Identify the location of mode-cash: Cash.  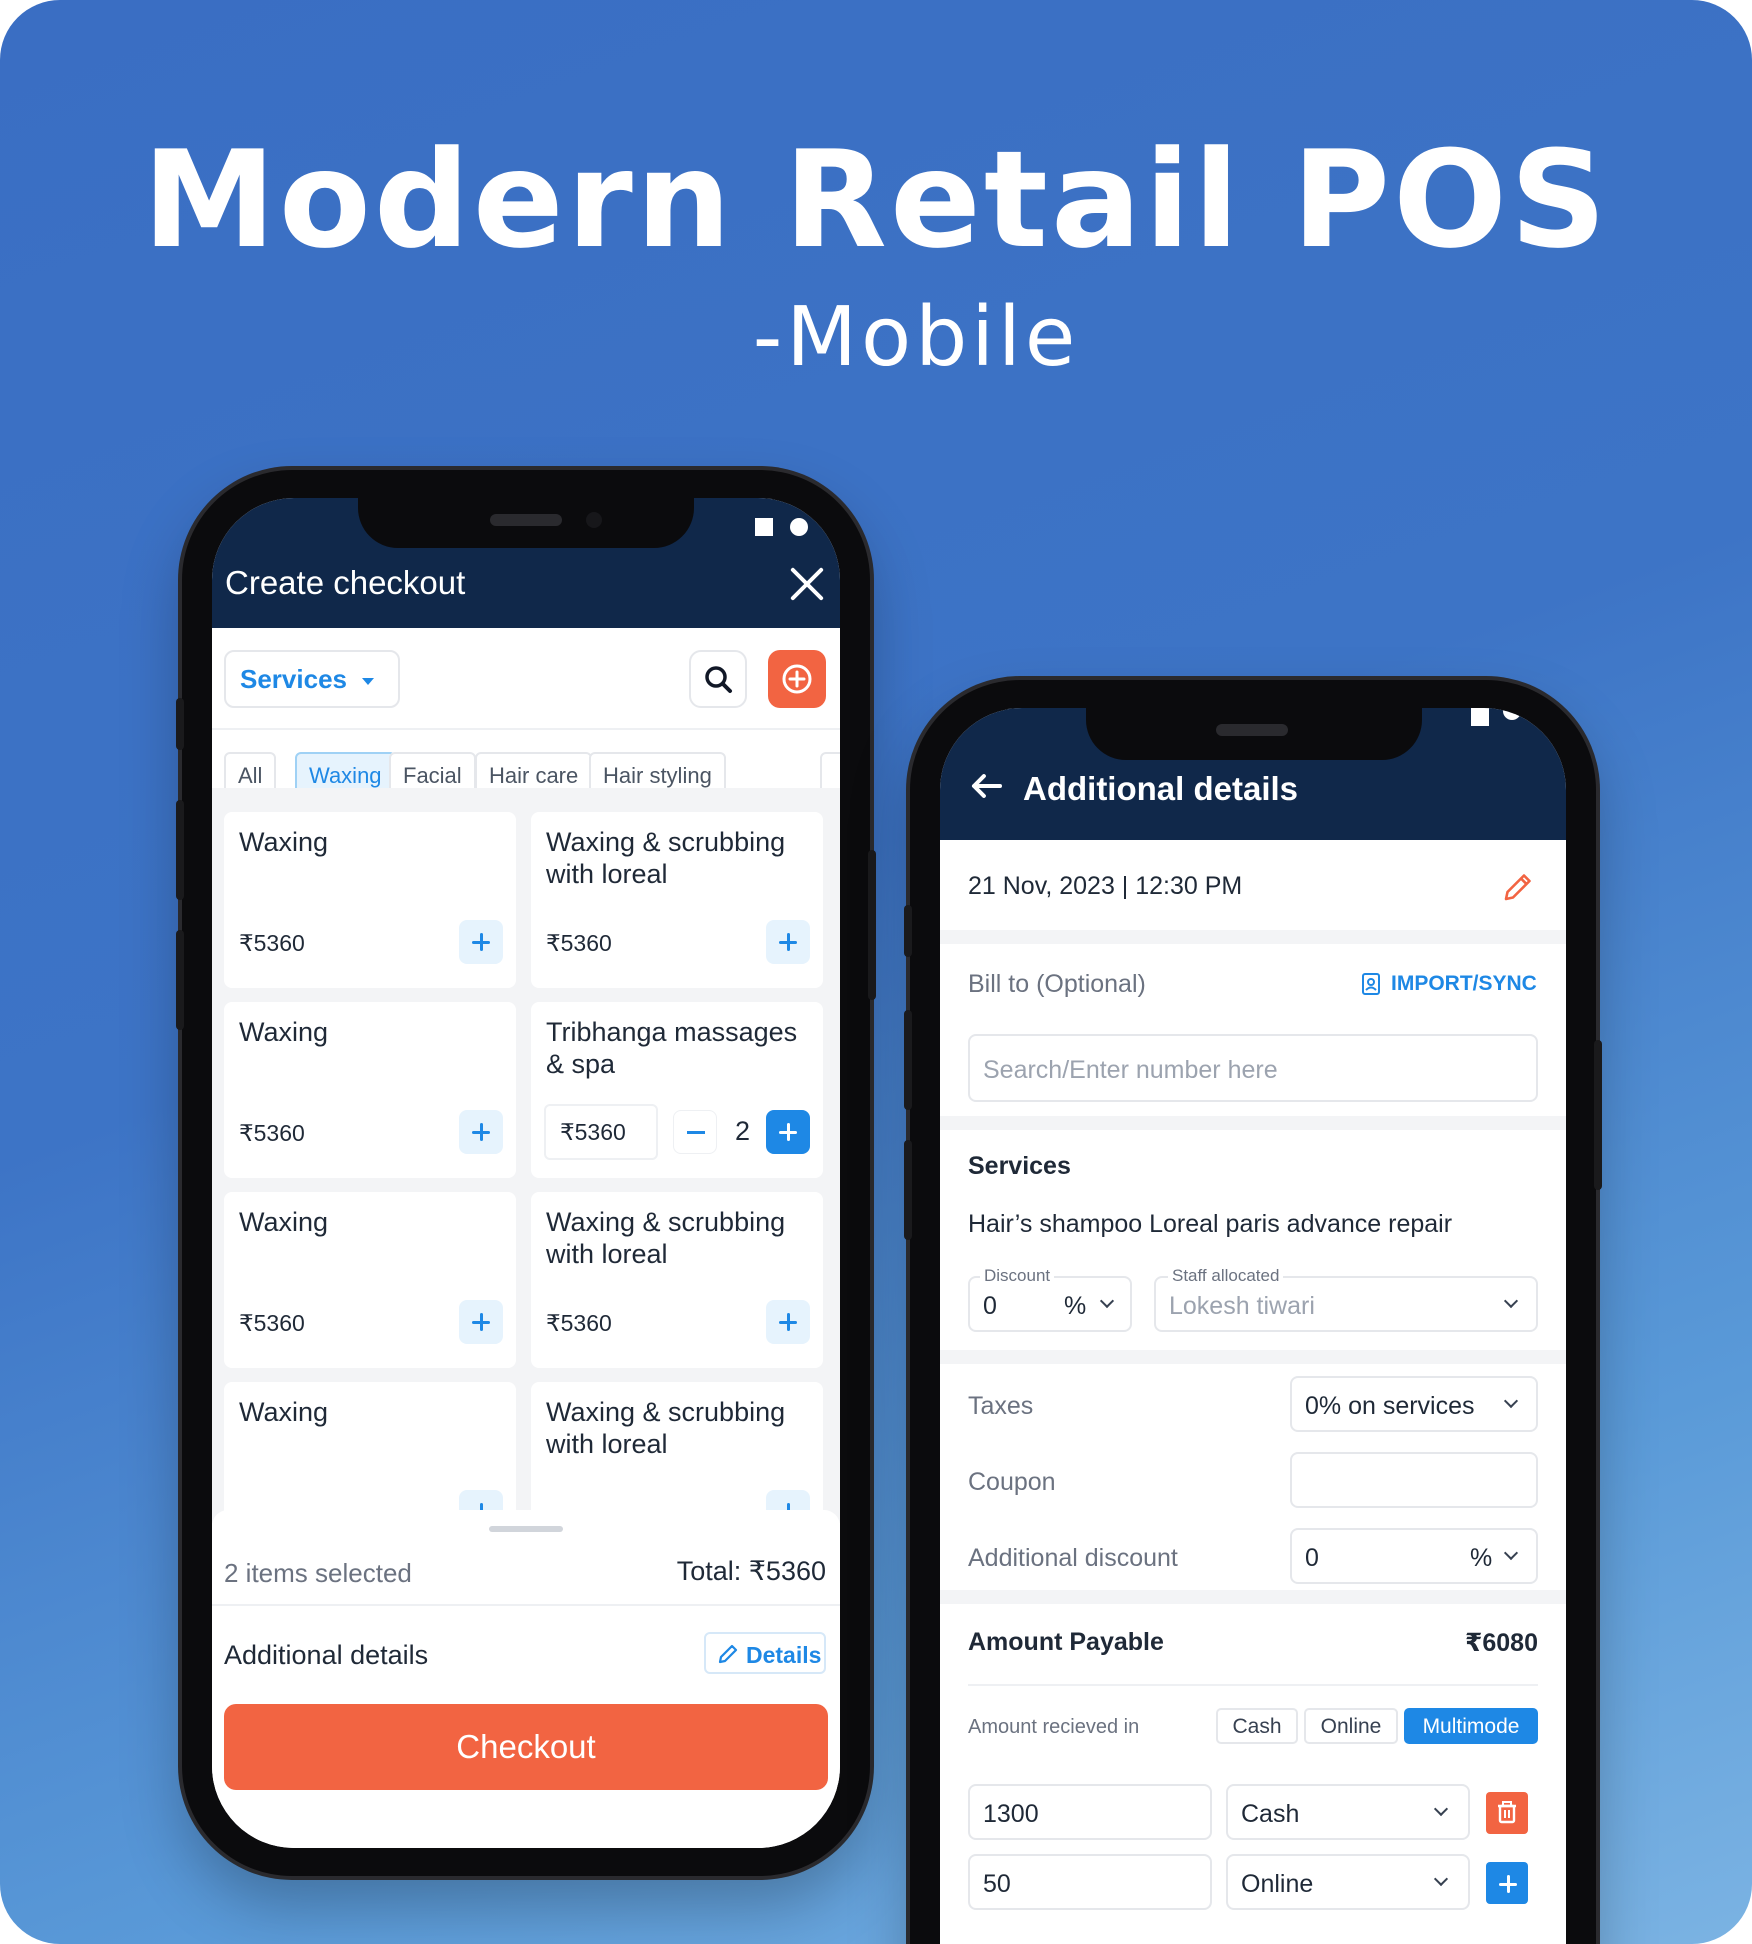
(1257, 1726).